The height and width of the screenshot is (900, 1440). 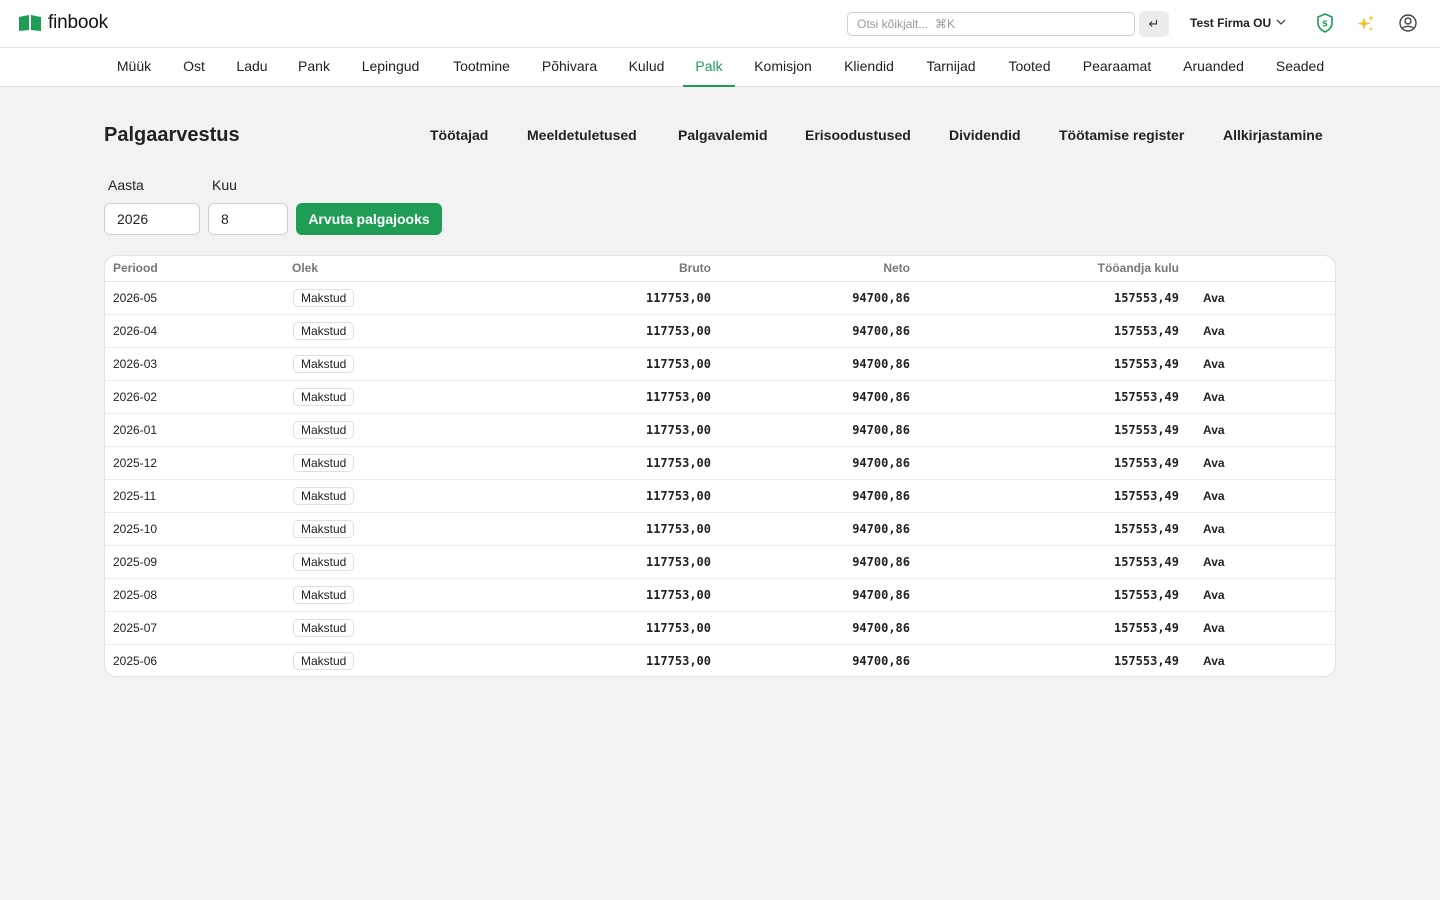 What do you see at coordinates (1029, 72) in the screenshot?
I see `nav-item-tooted: Tooted` at bounding box center [1029, 72].